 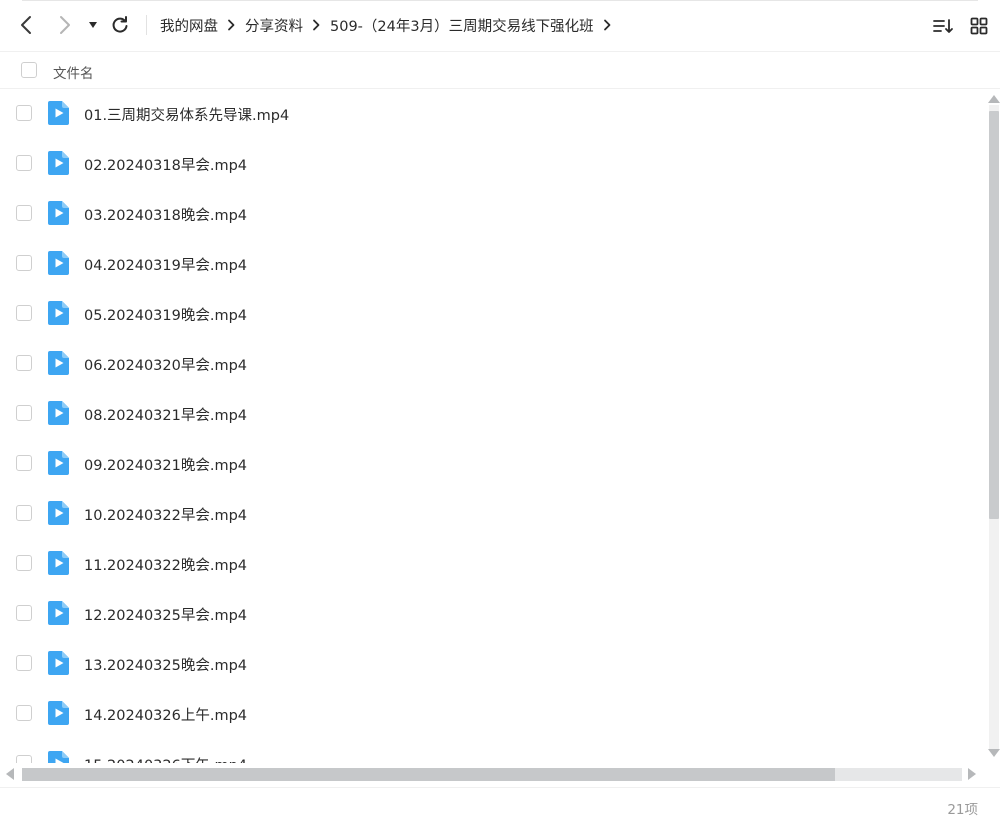 What do you see at coordinates (165, 758) in the screenshot?
I see `file-name: 15.20240326下午.mp4` at bounding box center [165, 758].